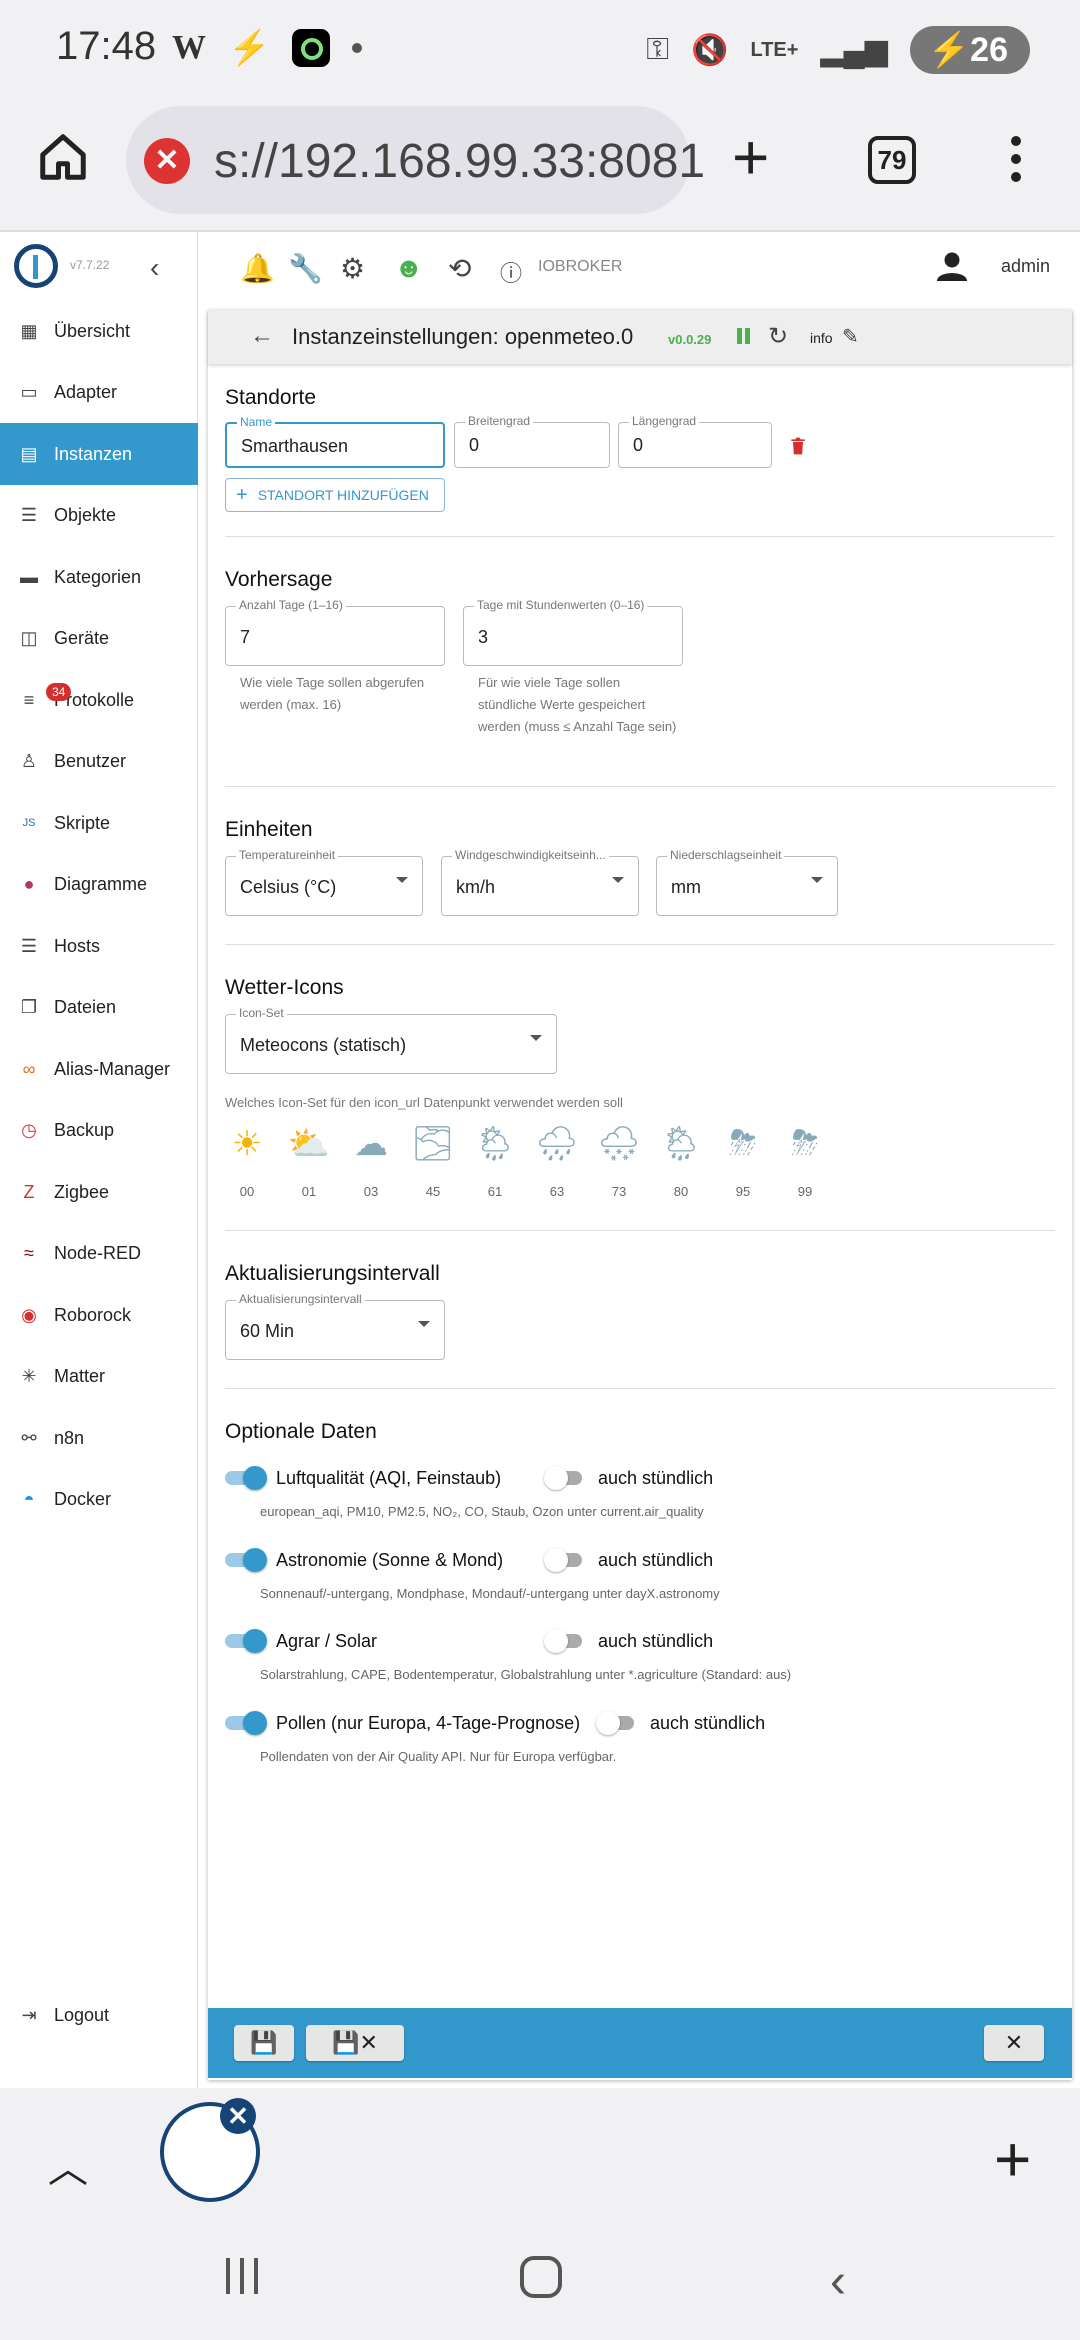  Describe the element at coordinates (989, 50) in the screenshot. I see `battery-level: 26` at that location.